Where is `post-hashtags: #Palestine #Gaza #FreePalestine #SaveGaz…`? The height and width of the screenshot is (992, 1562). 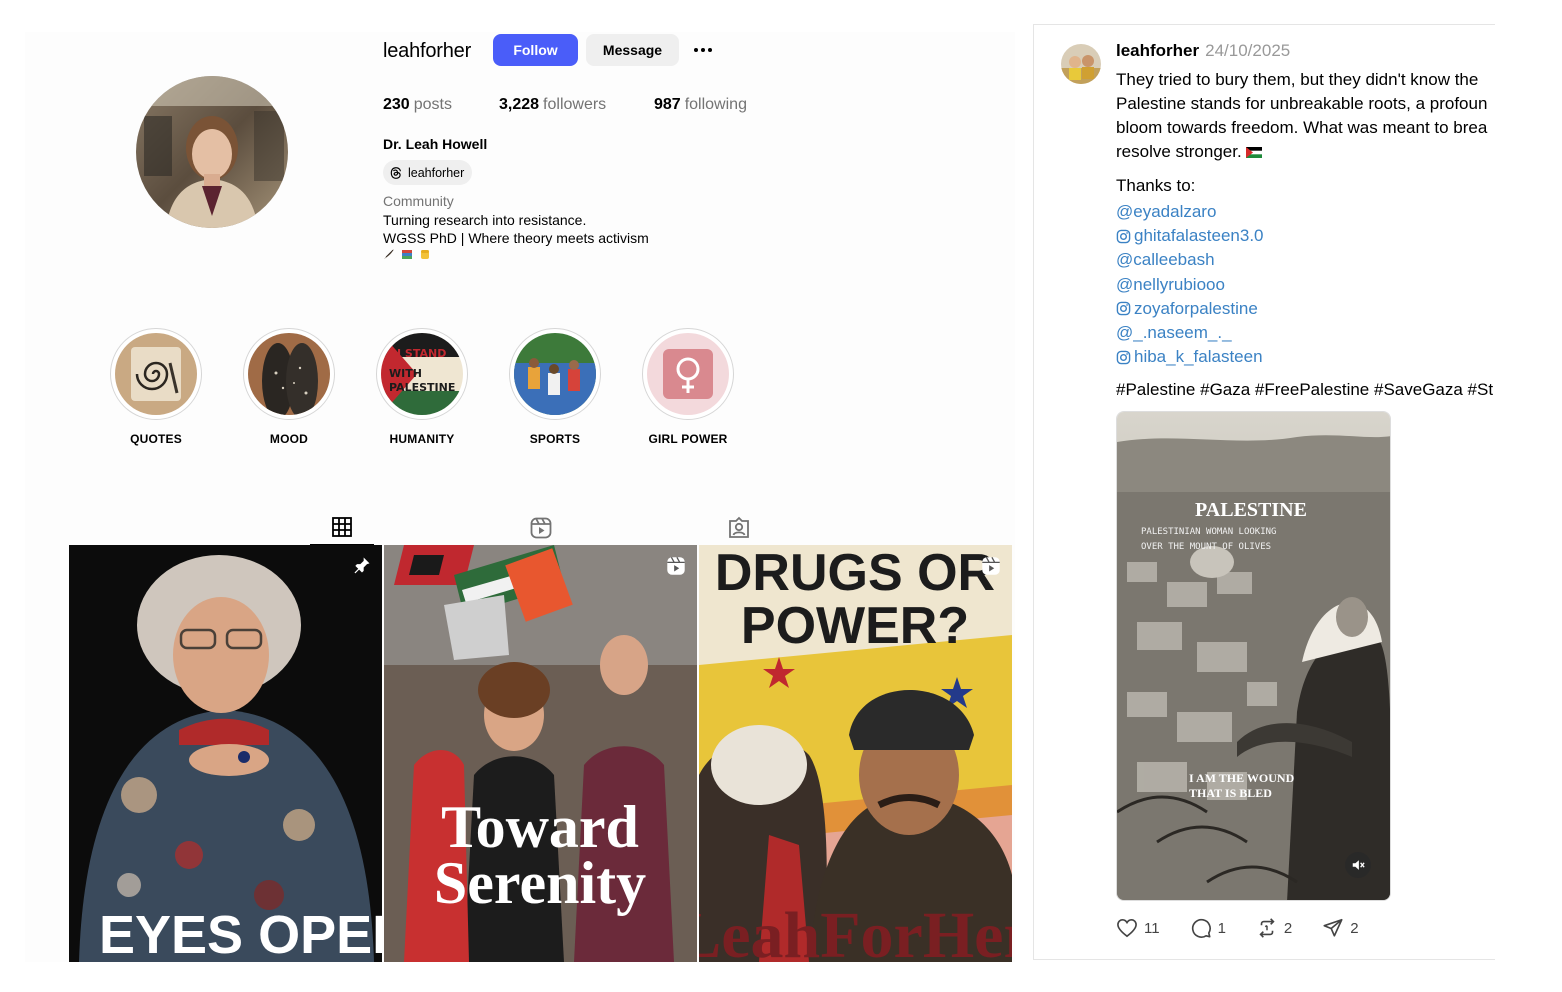 post-hashtags: #Palestine #Gaza #FreePalestine #SaveGaz… is located at coordinates (1304, 390).